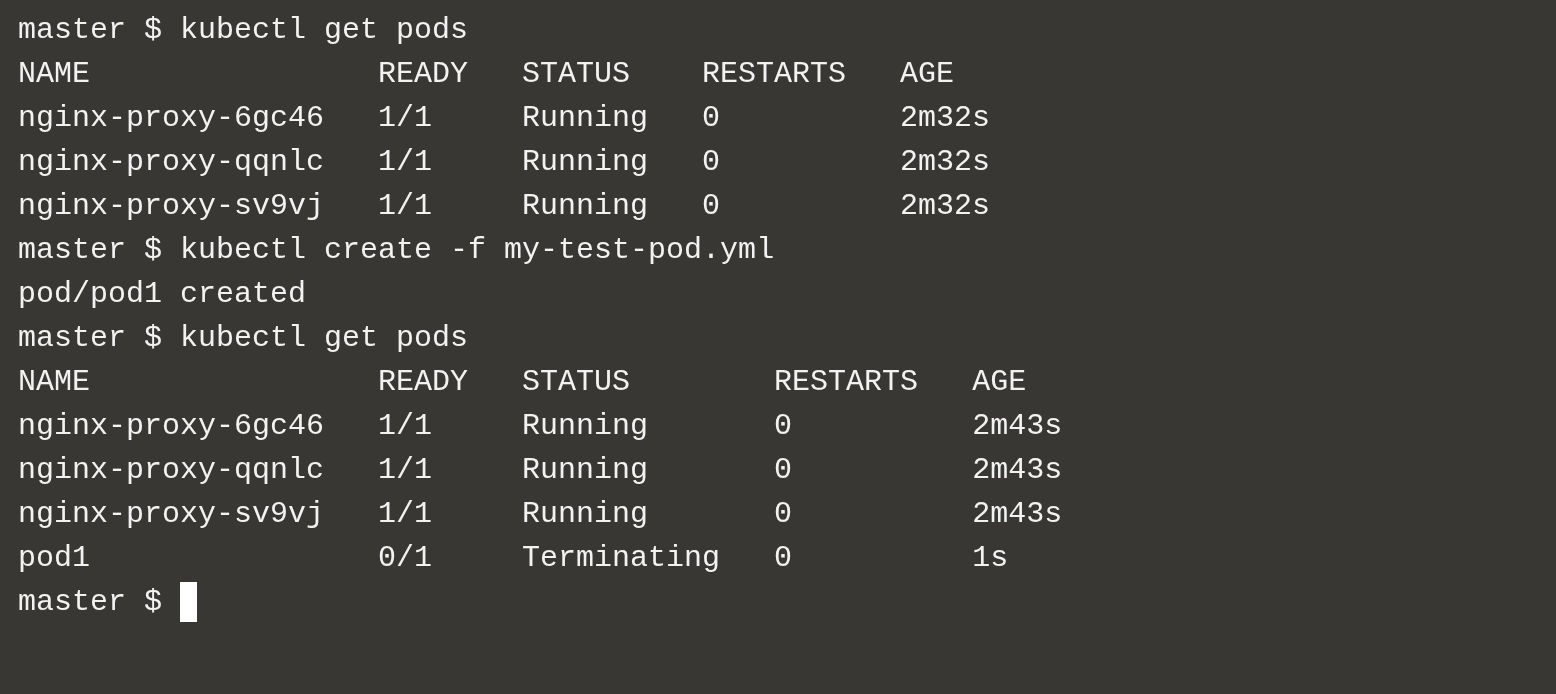 This screenshot has height=694, width=1556. I want to click on table-cell: 0/1, so click(405, 558).